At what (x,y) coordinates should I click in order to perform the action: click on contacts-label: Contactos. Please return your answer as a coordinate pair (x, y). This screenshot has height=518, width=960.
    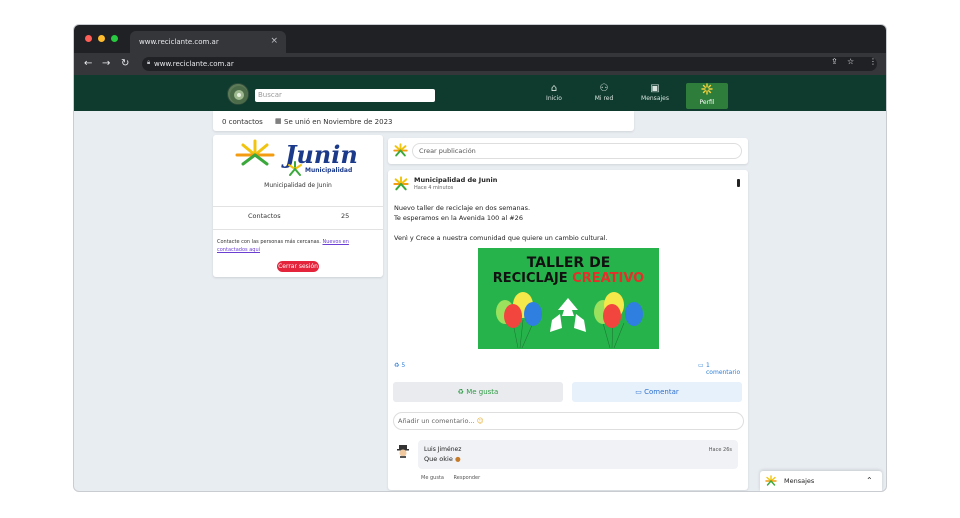
    Looking at the image, I should click on (264, 216).